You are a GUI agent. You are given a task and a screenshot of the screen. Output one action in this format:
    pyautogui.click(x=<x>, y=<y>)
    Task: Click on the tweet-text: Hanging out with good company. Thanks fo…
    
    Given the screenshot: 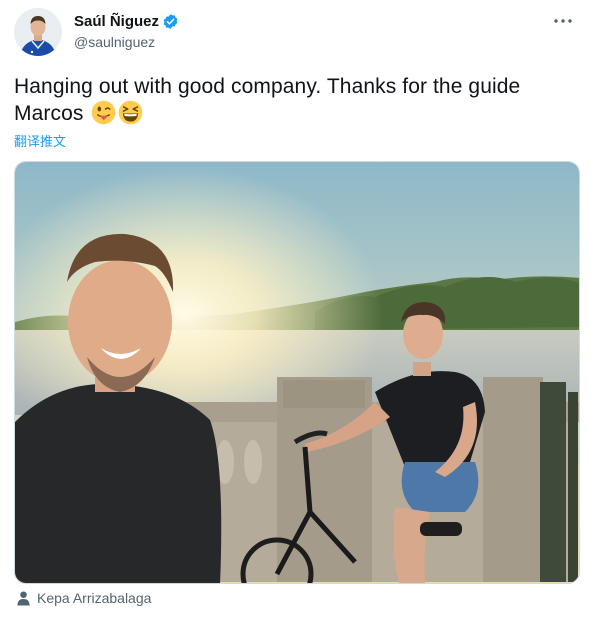 What is the action you would take?
    pyautogui.click(x=296, y=100)
    